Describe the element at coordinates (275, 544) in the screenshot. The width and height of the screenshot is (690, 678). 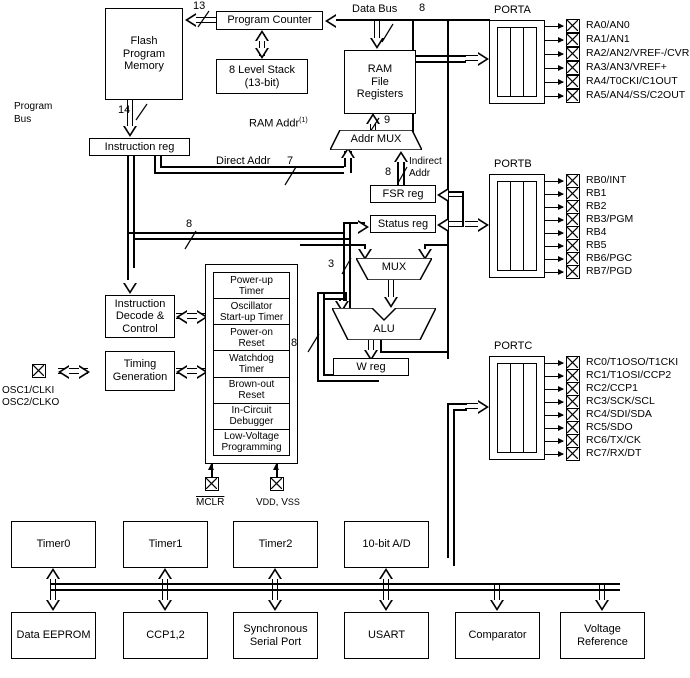
I see `block-timer2: Timer2` at that location.